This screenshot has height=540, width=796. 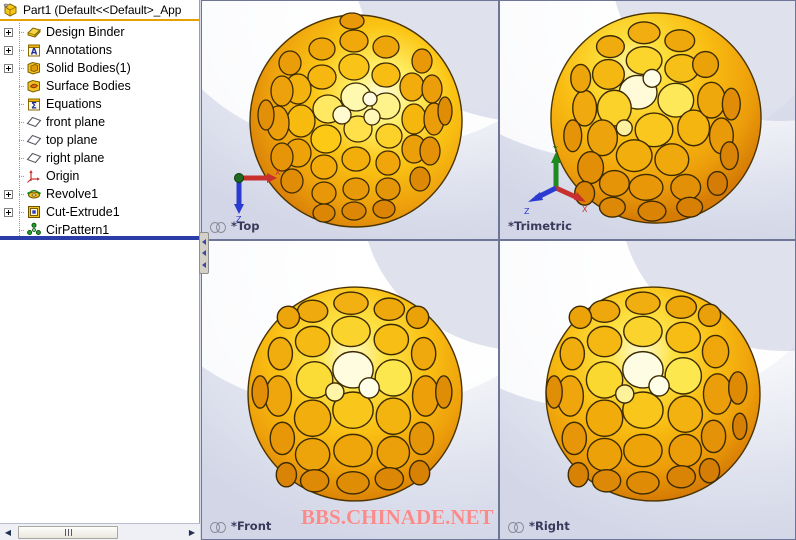 What do you see at coordinates (76, 122) in the screenshot?
I see `tree-item-label: front plane` at bounding box center [76, 122].